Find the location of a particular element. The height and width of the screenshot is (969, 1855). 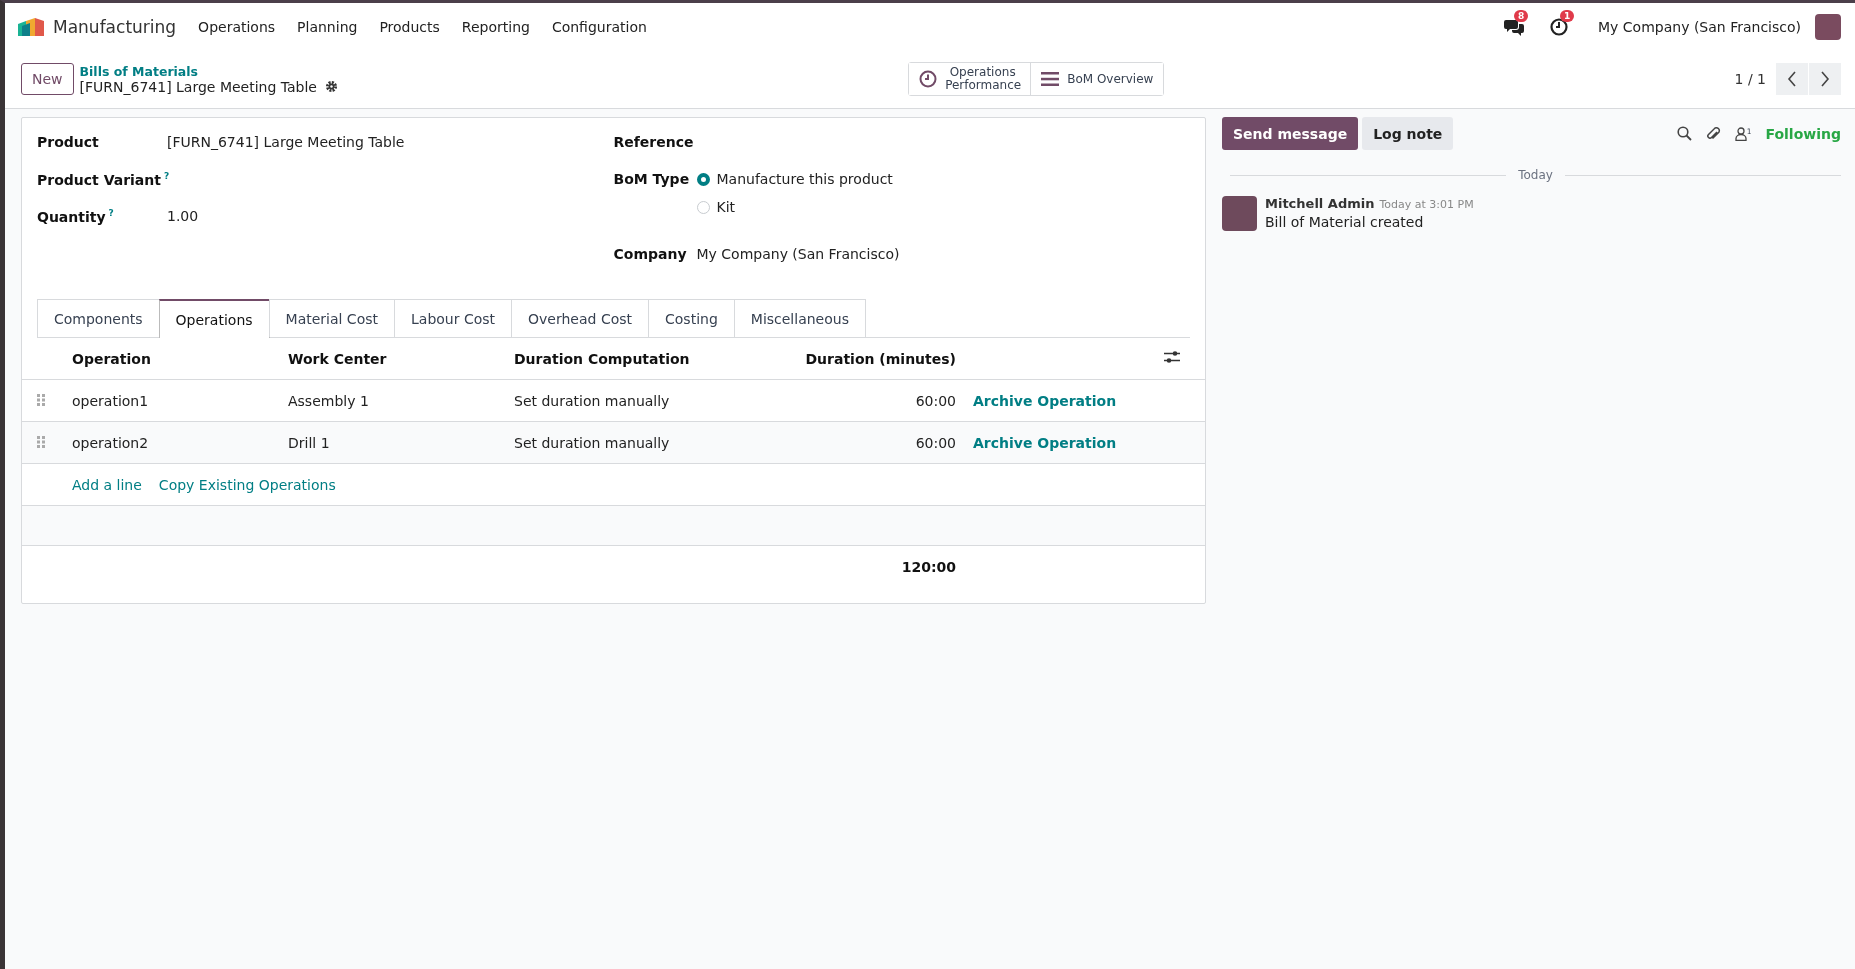

notification-badge: 1 is located at coordinates (1567, 15).